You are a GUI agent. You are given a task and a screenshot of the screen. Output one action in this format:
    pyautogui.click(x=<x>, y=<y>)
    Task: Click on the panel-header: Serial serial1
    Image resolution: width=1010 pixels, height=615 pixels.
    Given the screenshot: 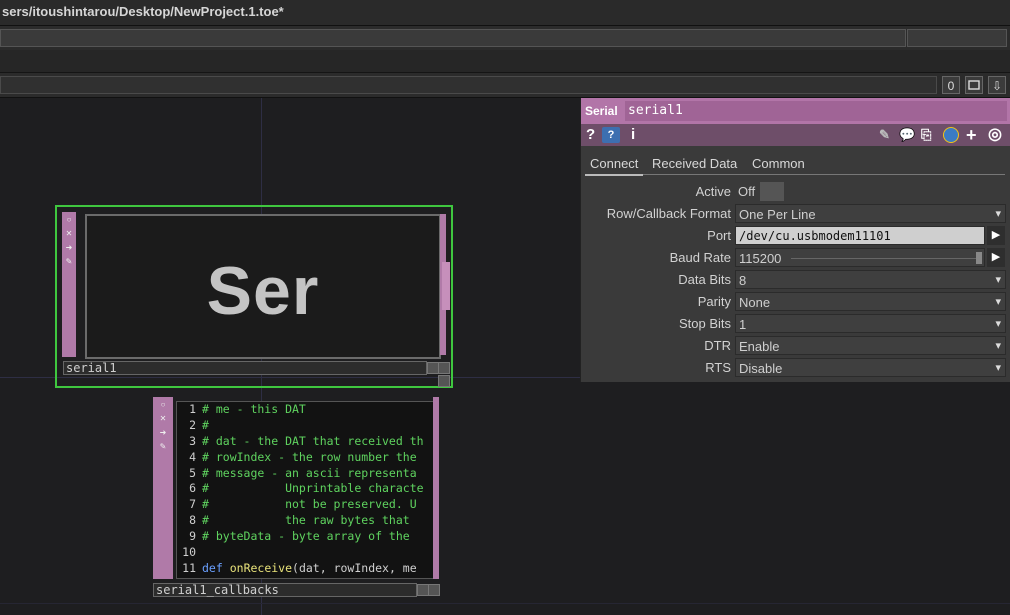 What is the action you would take?
    pyautogui.click(x=795, y=111)
    